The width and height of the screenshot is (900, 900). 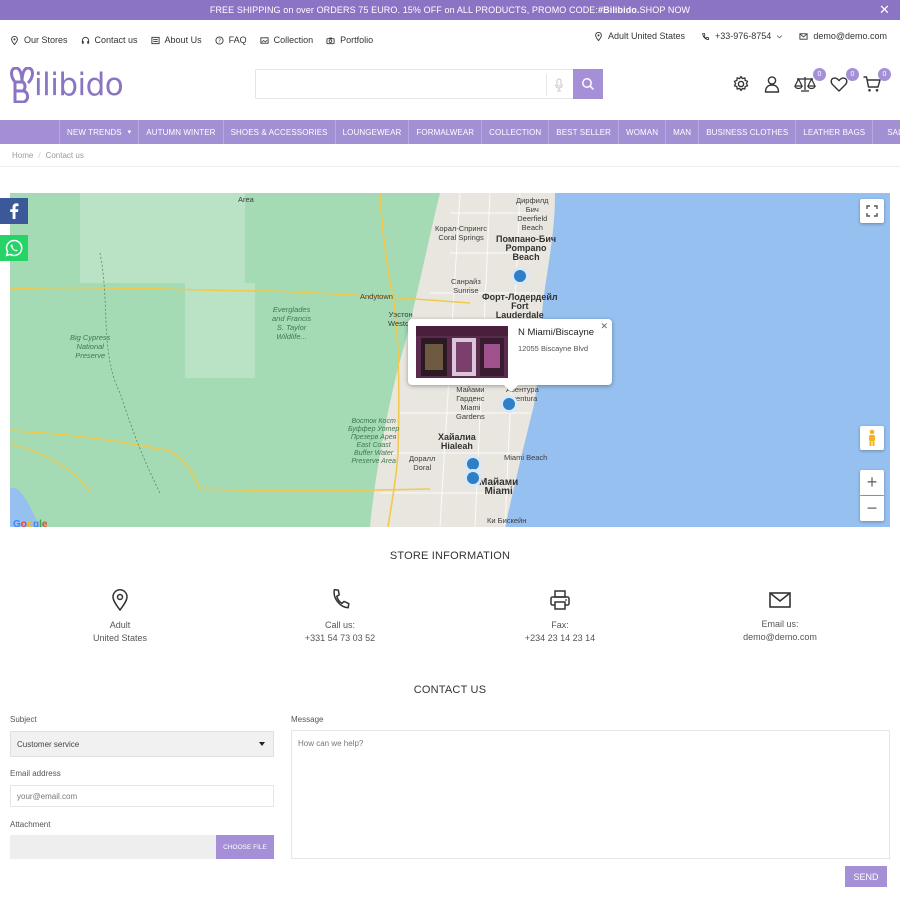 I want to click on store-address-block: Adult United States, so click(x=120, y=617).